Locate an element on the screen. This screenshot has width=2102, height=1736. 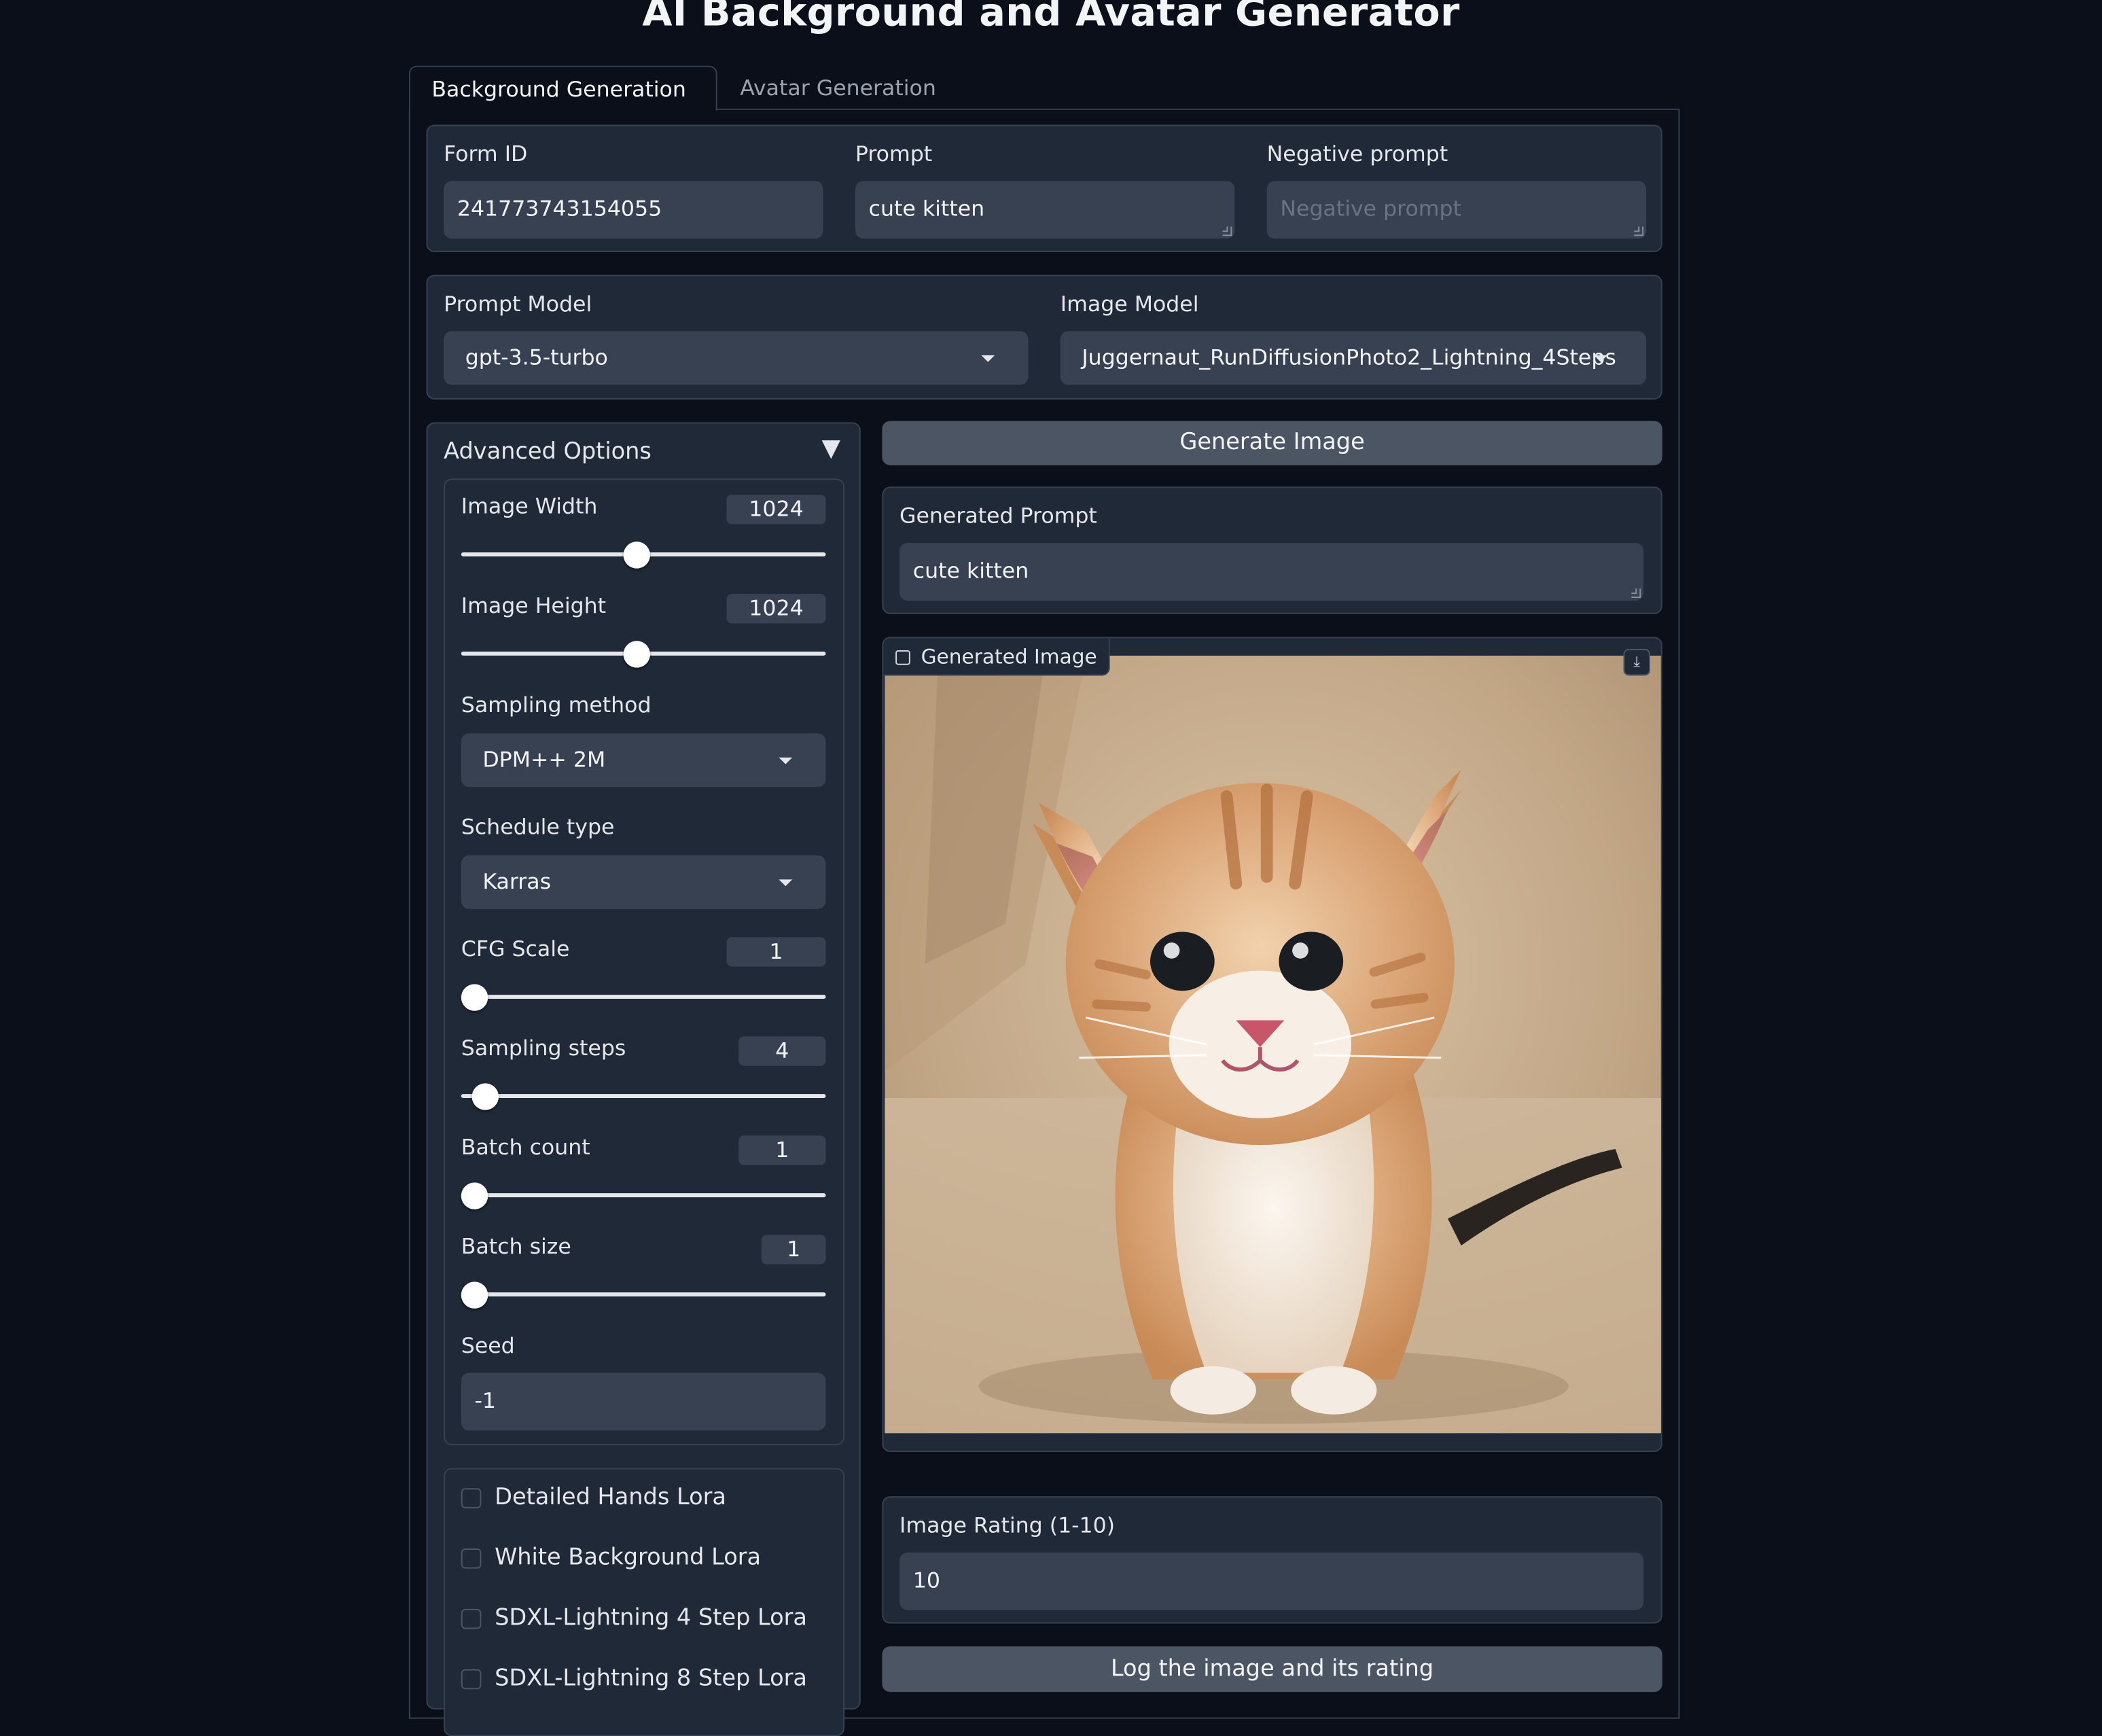
batch-size-input: 1 is located at coordinates (794, 1249).